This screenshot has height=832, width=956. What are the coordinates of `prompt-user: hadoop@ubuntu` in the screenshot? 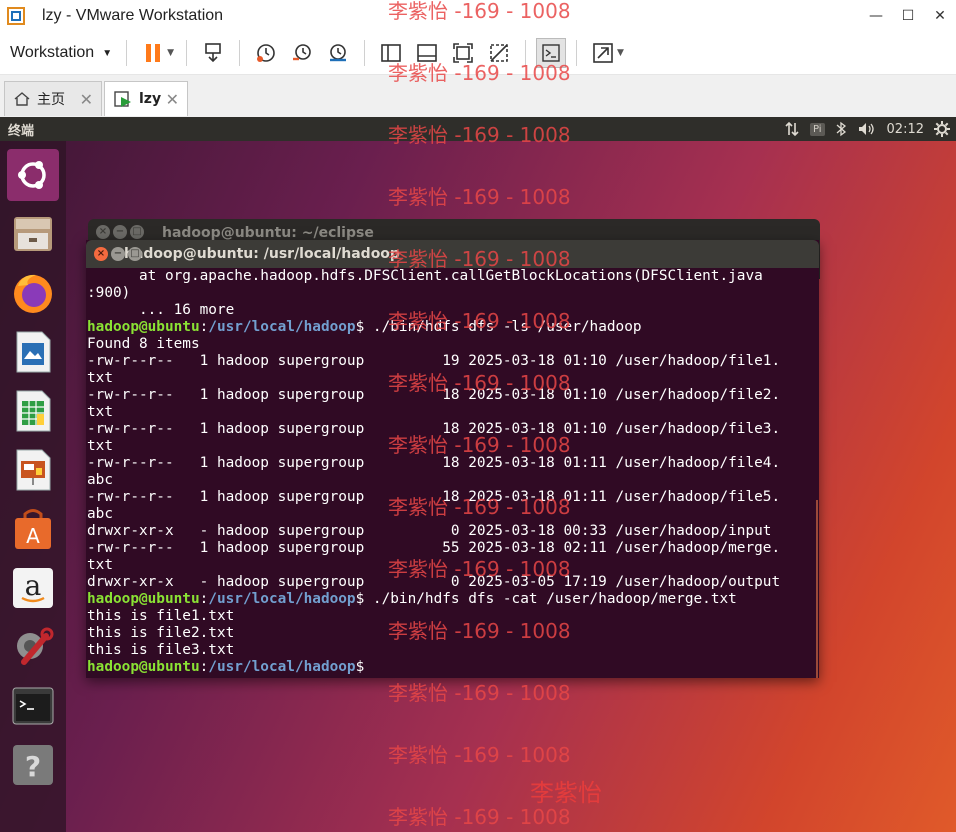 It's located at (143, 327).